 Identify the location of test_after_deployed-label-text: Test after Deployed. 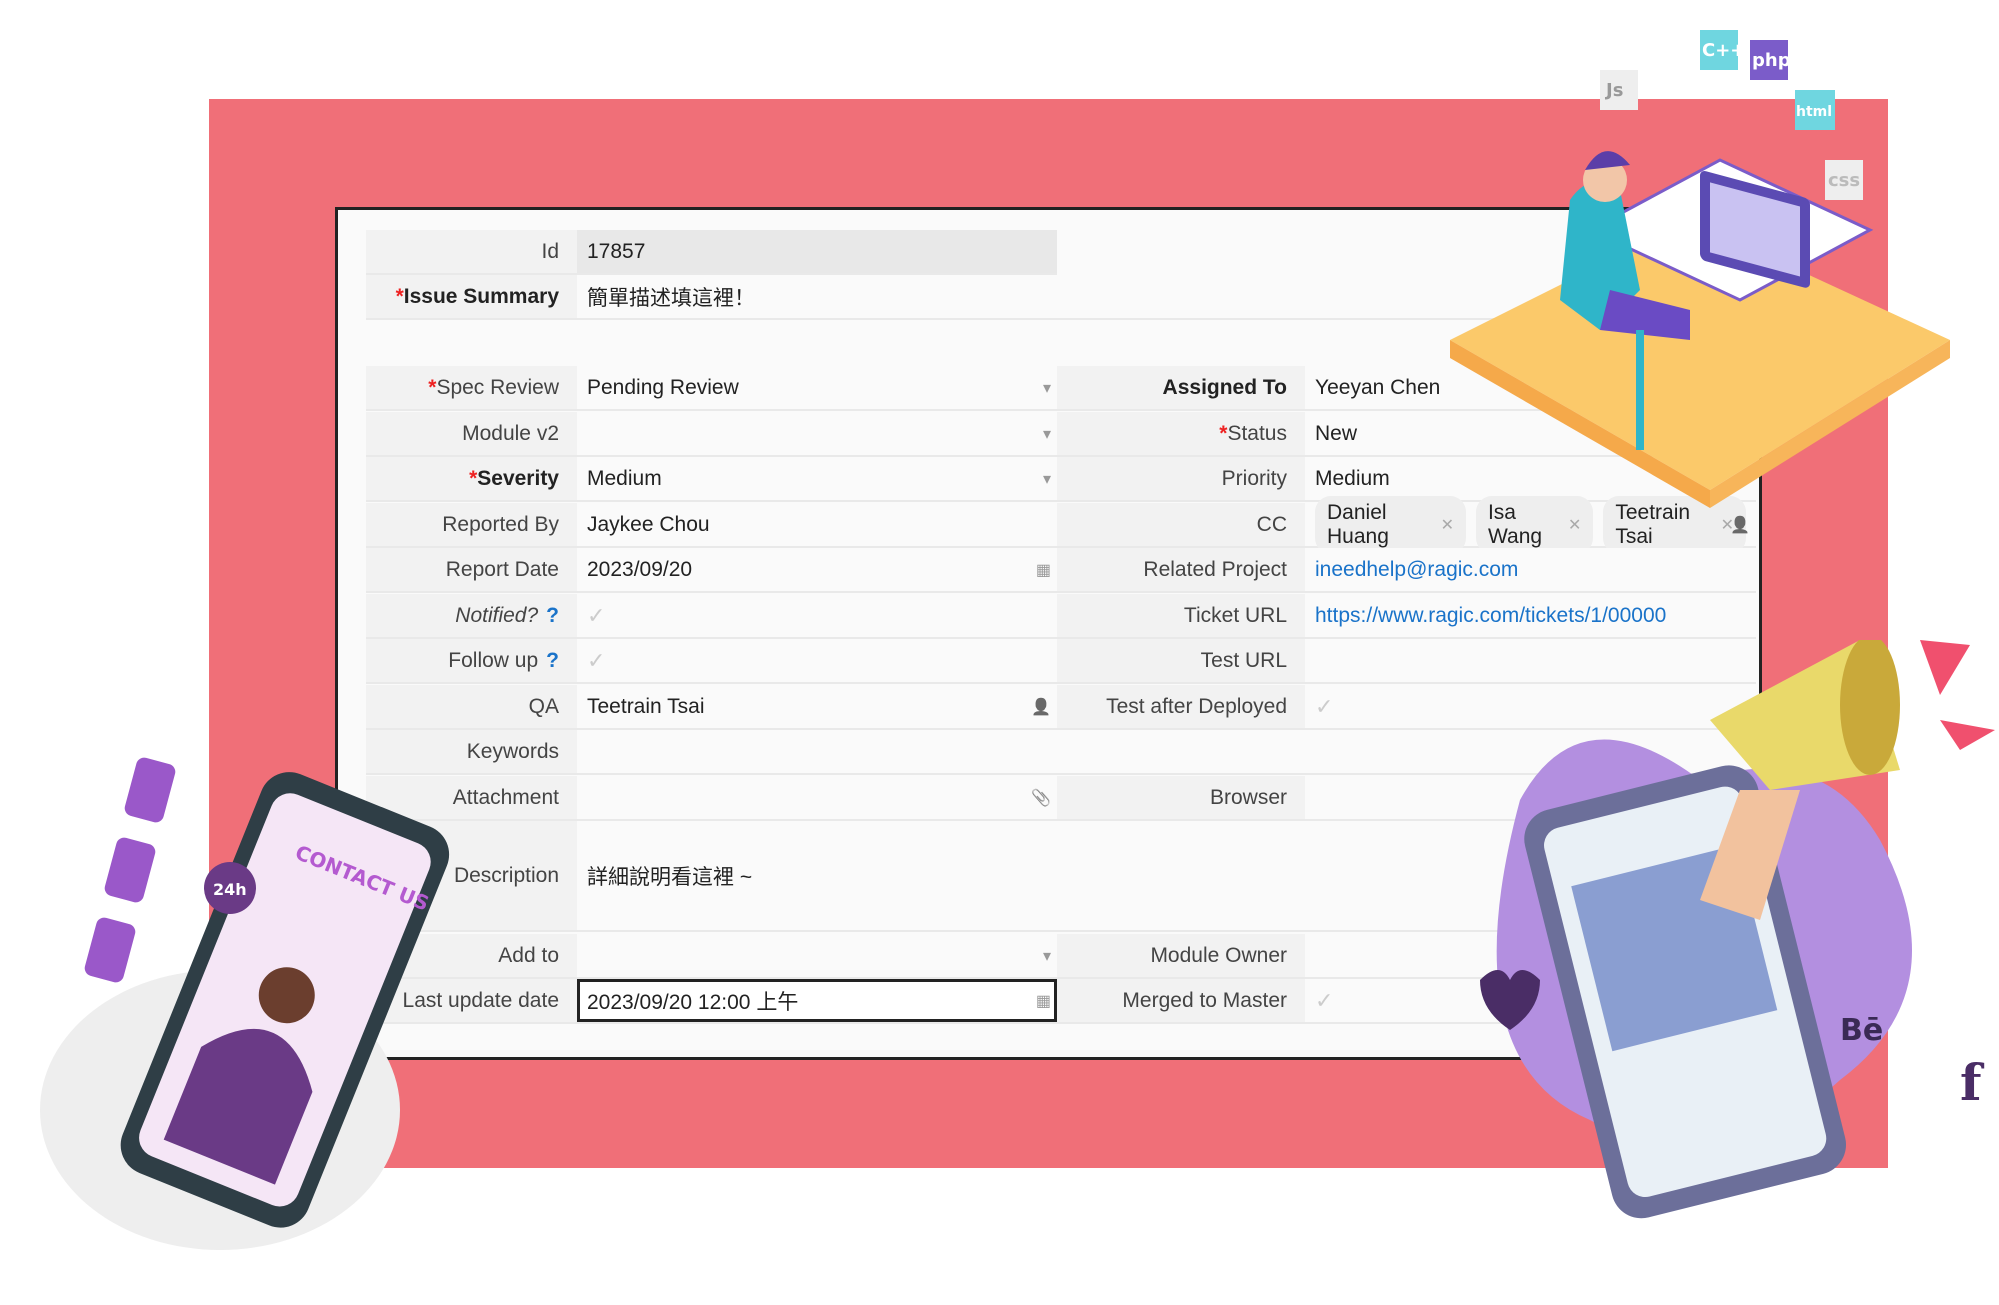
(1196, 706).